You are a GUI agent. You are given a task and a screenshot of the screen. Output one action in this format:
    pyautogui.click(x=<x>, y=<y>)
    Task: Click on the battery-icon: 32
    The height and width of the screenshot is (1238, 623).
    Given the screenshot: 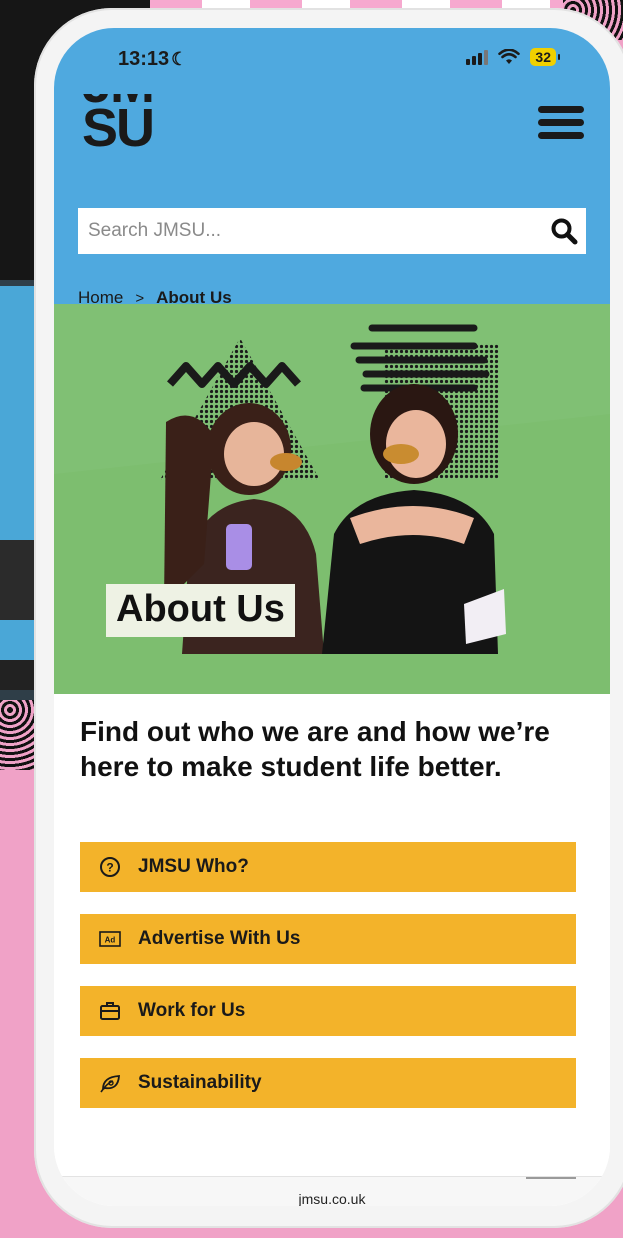 What is the action you would take?
    pyautogui.click(x=545, y=57)
    